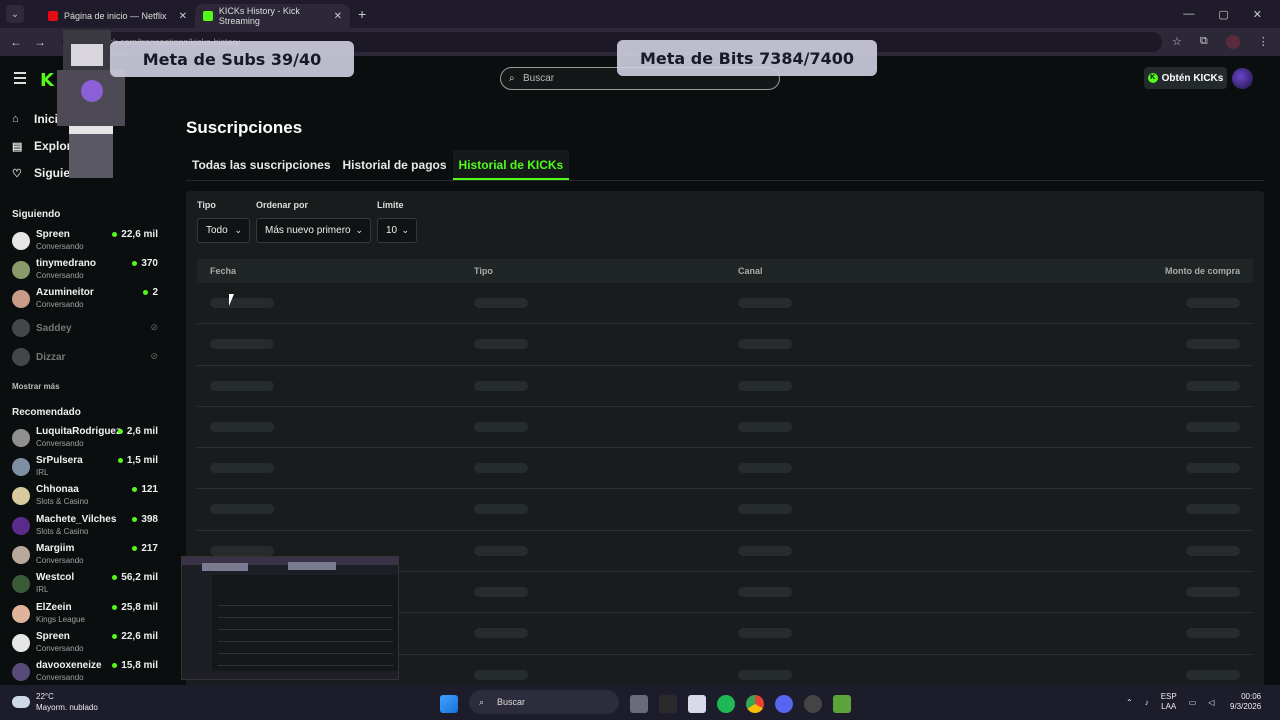  What do you see at coordinates (697, 703) in the screenshot?
I see `store-icon` at bounding box center [697, 703].